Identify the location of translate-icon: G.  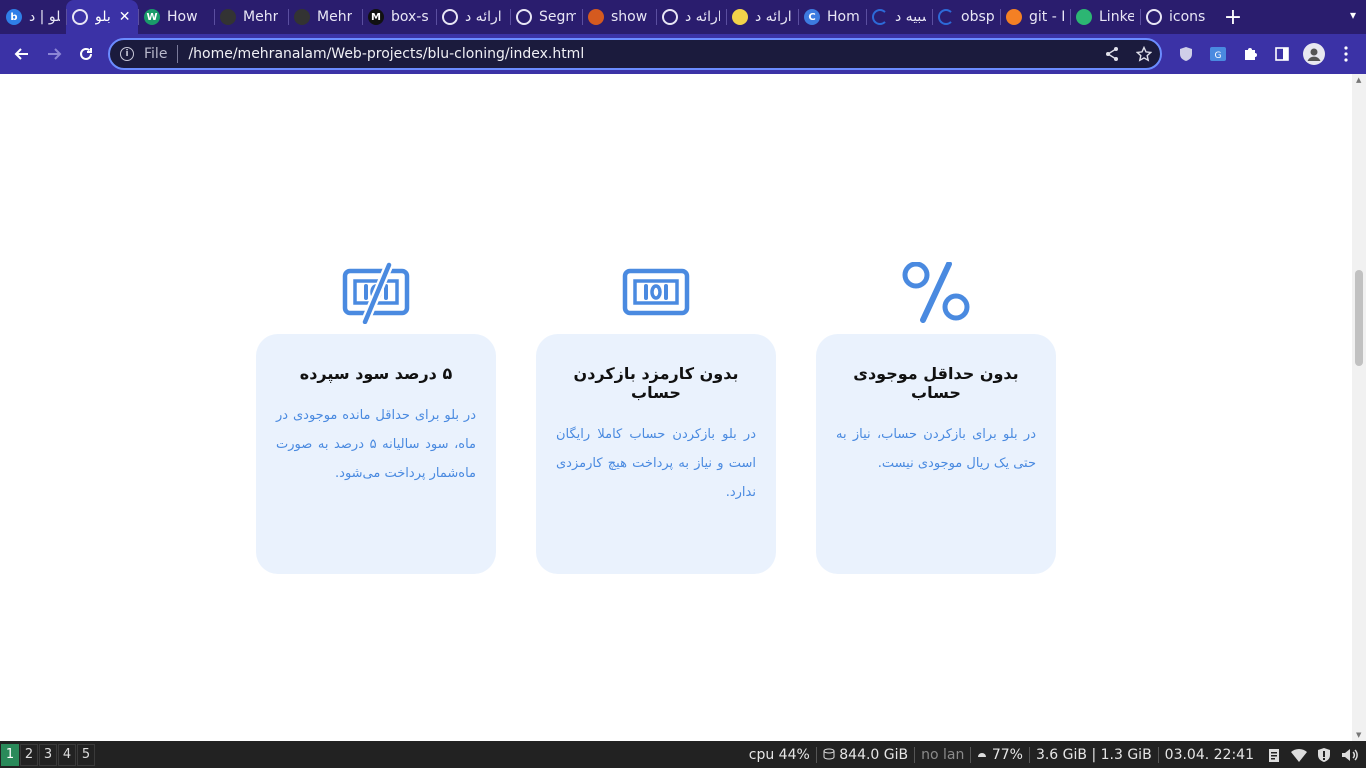
(1218, 54).